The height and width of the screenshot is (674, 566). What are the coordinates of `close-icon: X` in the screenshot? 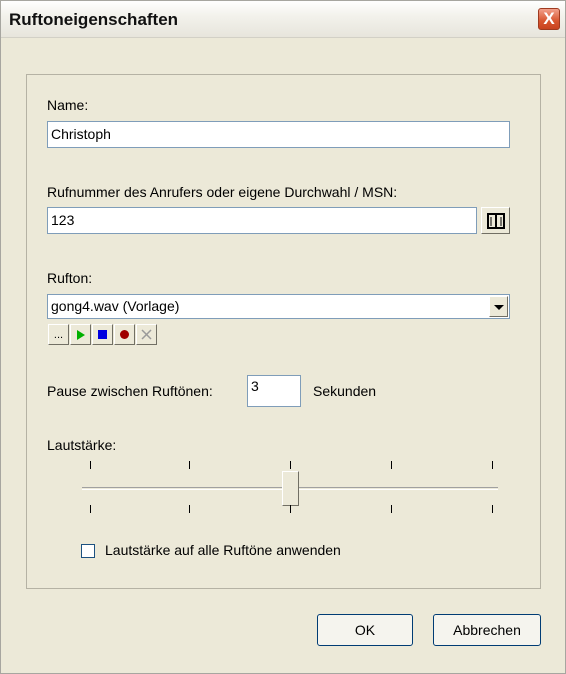 It's located at (549, 18).